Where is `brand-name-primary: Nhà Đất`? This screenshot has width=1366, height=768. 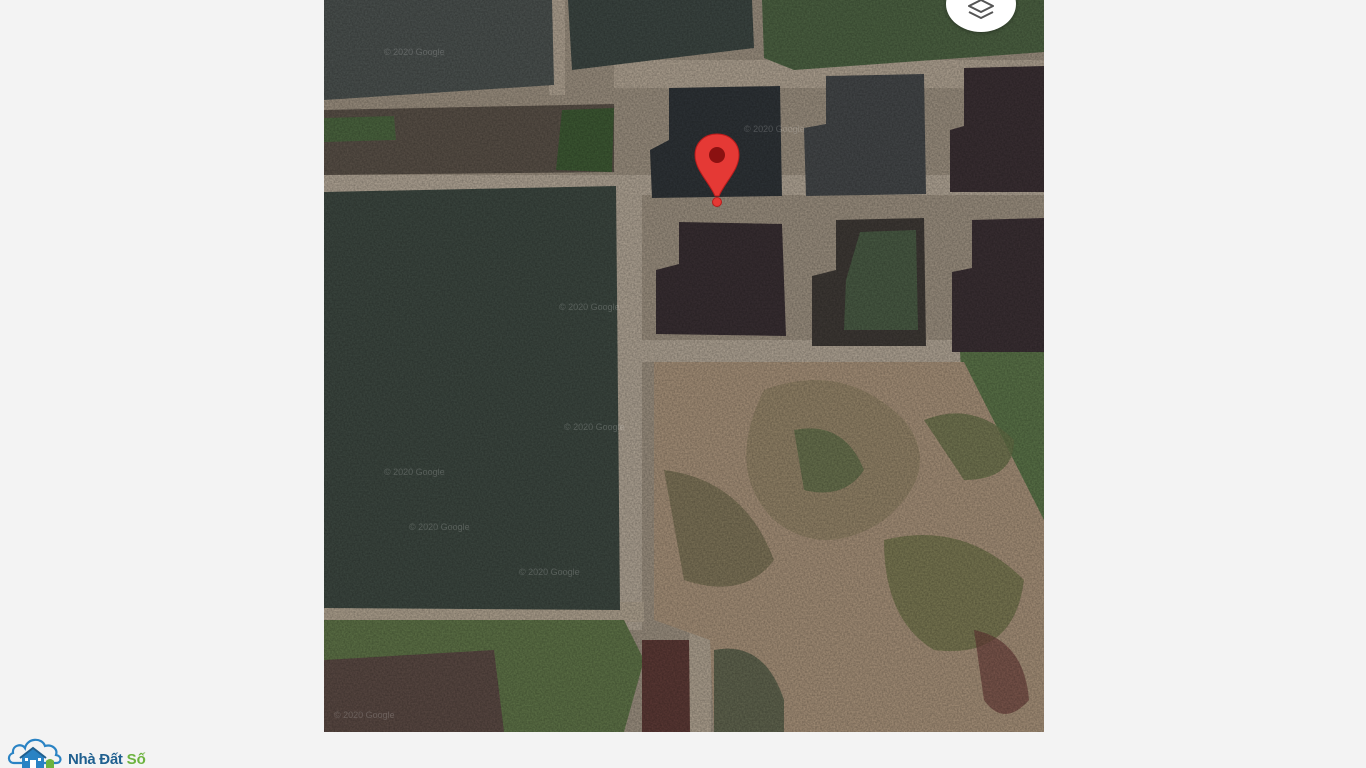 brand-name-primary: Nhà Đất is located at coordinates (95, 759).